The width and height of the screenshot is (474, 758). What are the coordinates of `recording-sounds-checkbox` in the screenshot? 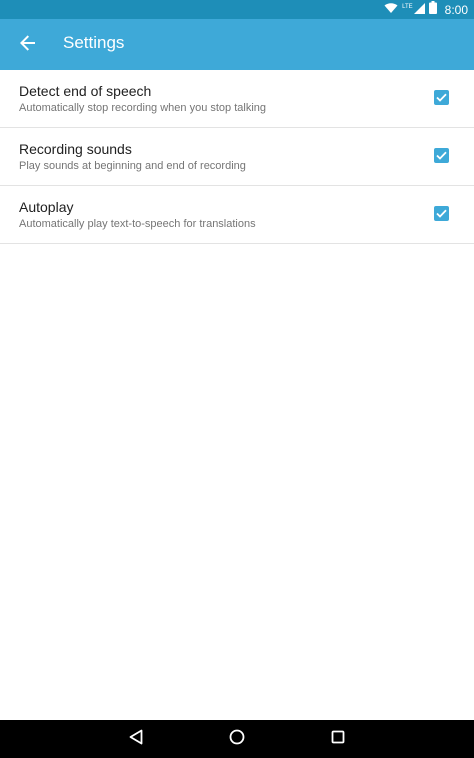 It's located at (441, 155).